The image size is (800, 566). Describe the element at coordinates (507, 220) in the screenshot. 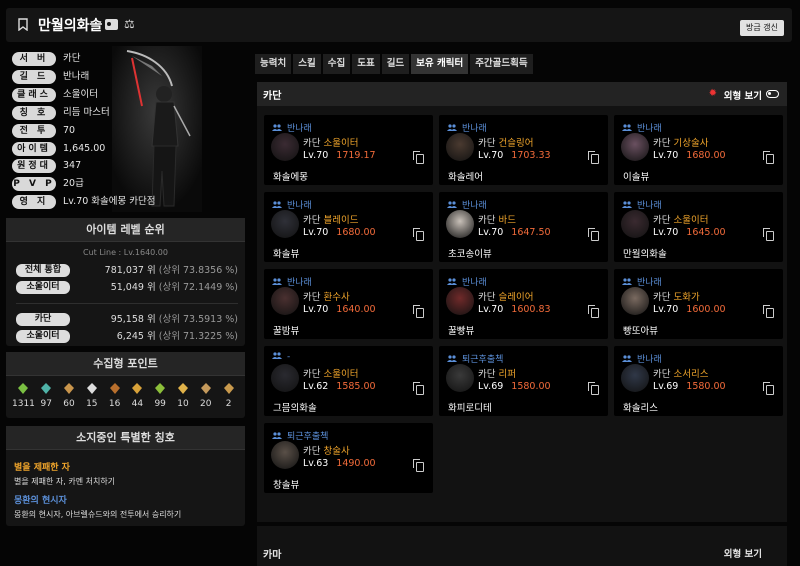

I see `character-class: 바드` at that location.